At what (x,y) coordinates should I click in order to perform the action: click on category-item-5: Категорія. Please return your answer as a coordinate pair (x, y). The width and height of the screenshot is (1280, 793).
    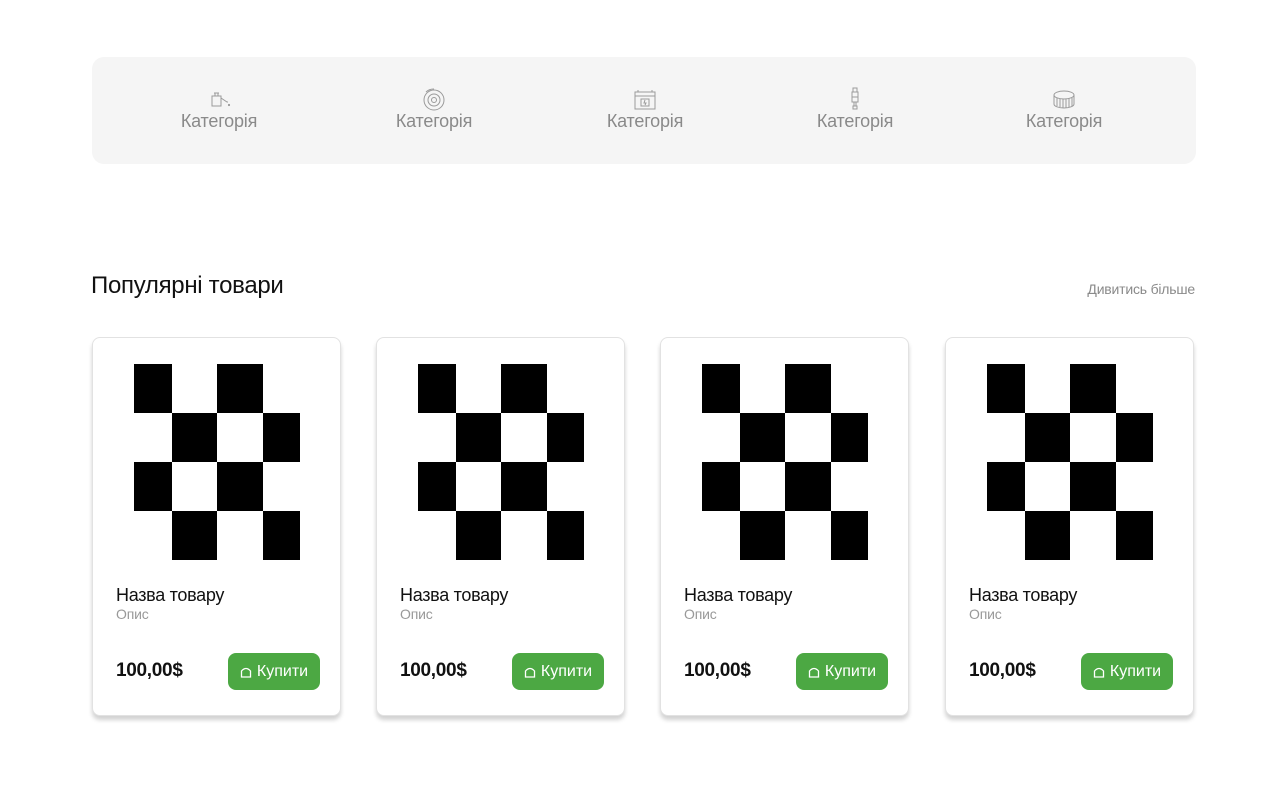
    Looking at the image, I should click on (1064, 112).